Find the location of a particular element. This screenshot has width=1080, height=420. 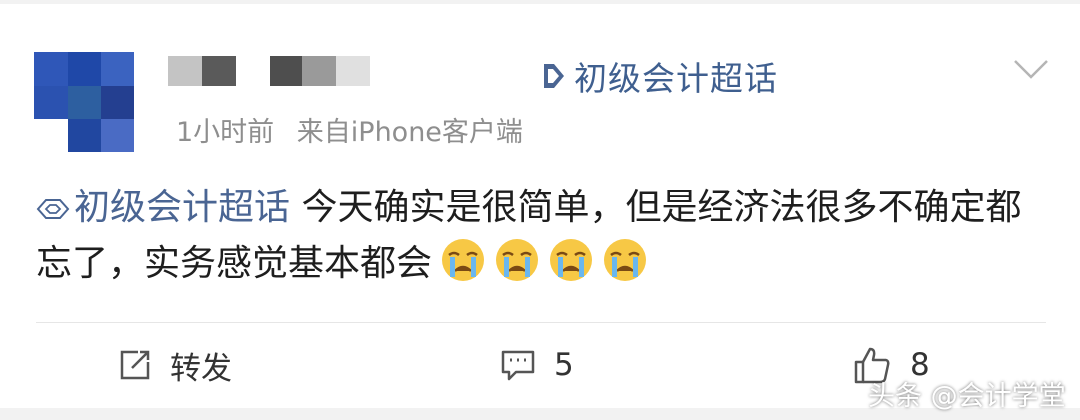

topic-label: 初级会计超话 is located at coordinates (676, 78).